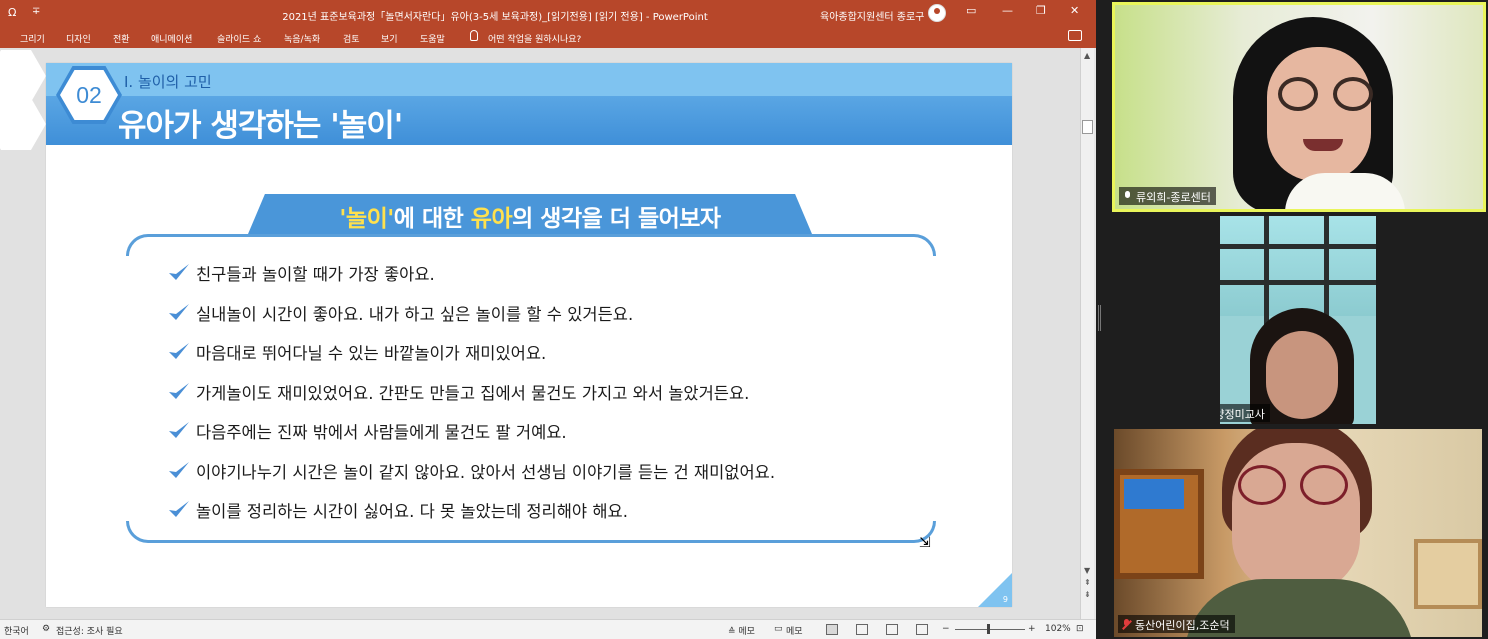 The width and height of the screenshot is (1488, 639). I want to click on banner-heading: '놀이'에 대한 유아의 생각을 더 들어보자, so click(530, 216).